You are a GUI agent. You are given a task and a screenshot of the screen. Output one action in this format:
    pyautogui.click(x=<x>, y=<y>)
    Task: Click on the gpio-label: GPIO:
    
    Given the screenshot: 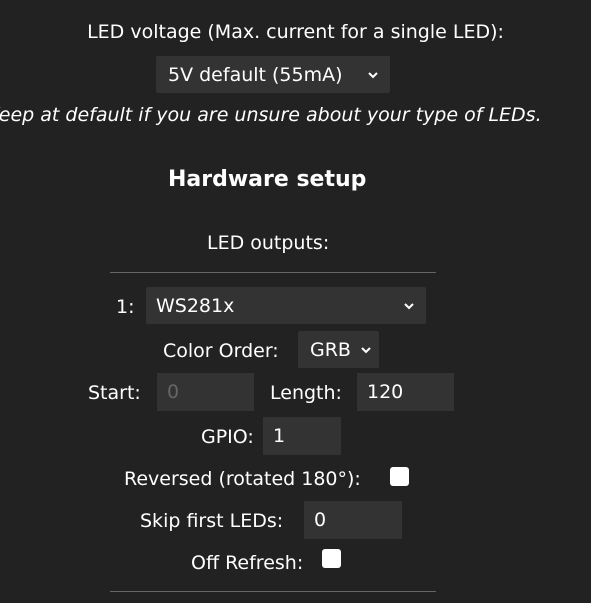 What is the action you would take?
    pyautogui.click(x=227, y=437)
    